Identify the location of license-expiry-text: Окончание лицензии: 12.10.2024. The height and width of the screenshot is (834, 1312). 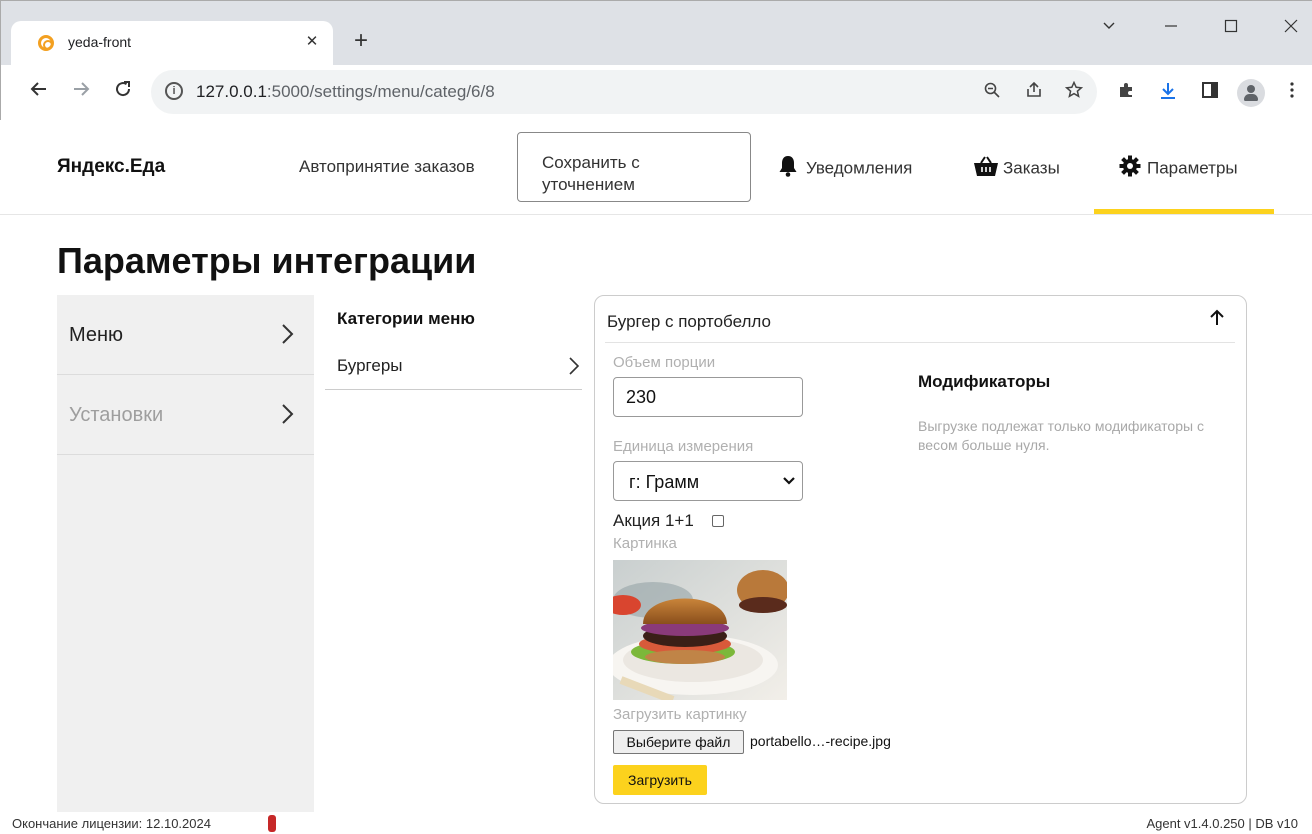
(111, 823).